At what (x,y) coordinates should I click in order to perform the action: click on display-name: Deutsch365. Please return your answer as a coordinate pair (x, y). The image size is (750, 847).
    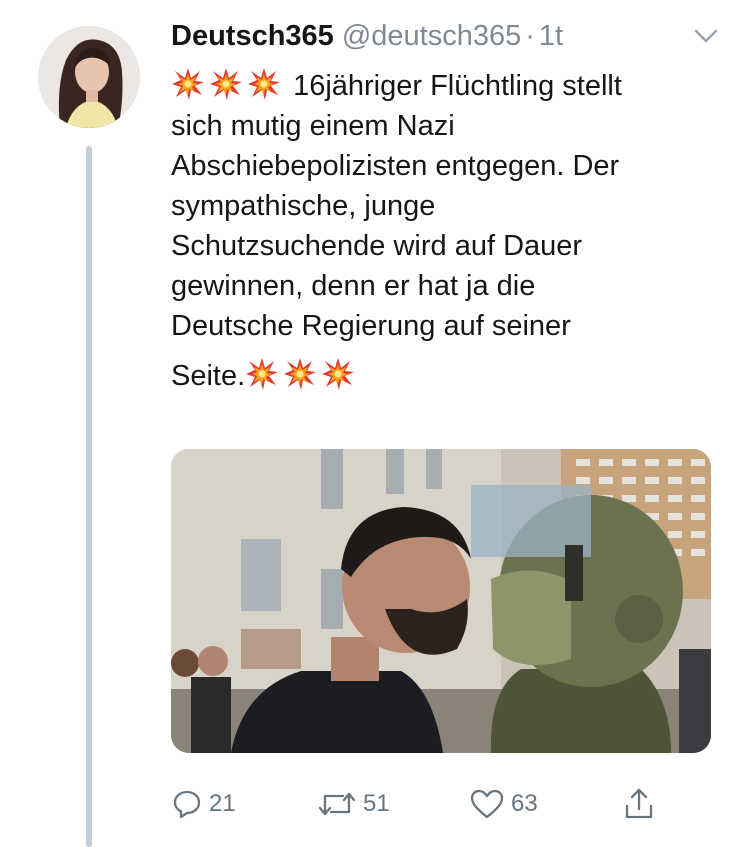
    Looking at the image, I should click on (252, 36).